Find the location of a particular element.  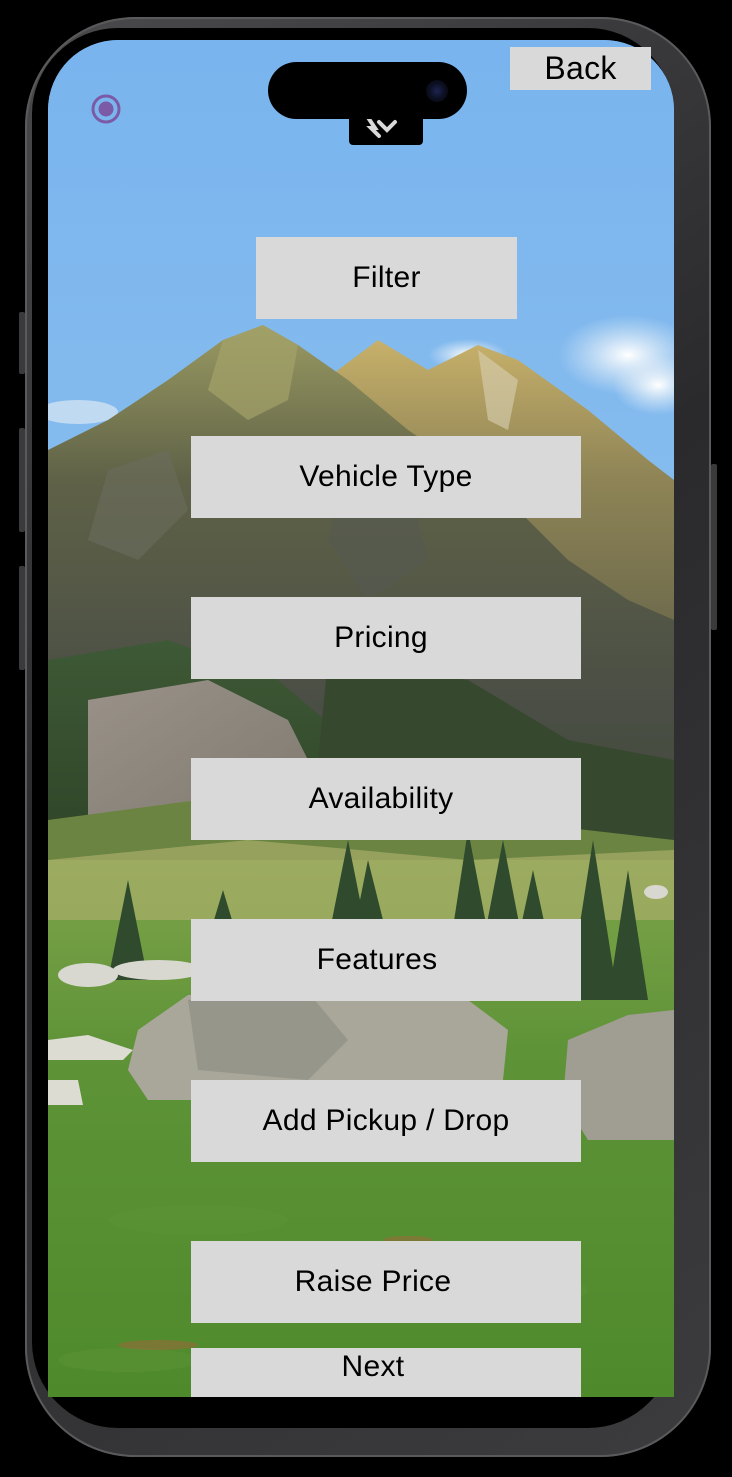

features-button: Features is located at coordinates (386, 960).